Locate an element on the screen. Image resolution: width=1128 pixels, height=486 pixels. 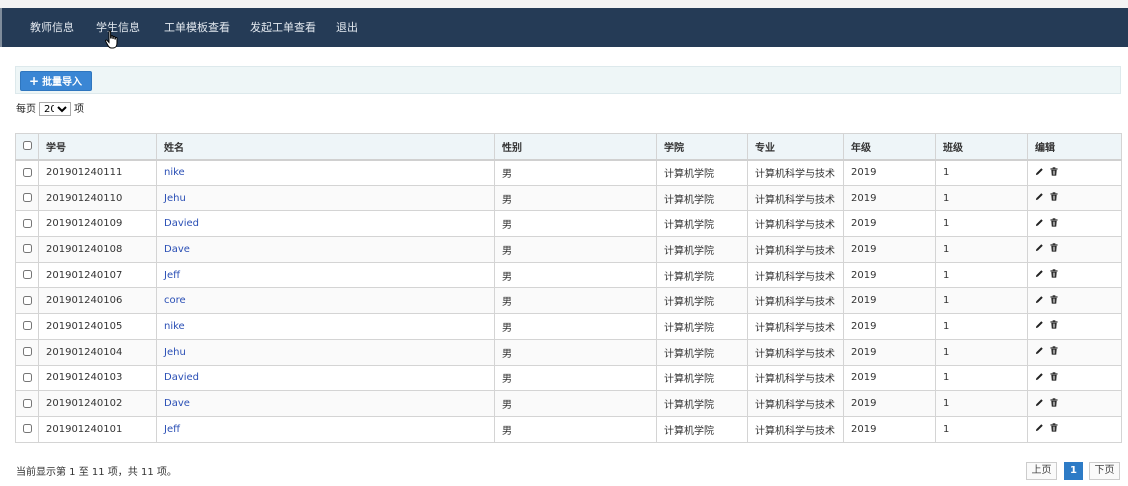
nav-item-teacher-info: 教师信息 is located at coordinates (52, 27).